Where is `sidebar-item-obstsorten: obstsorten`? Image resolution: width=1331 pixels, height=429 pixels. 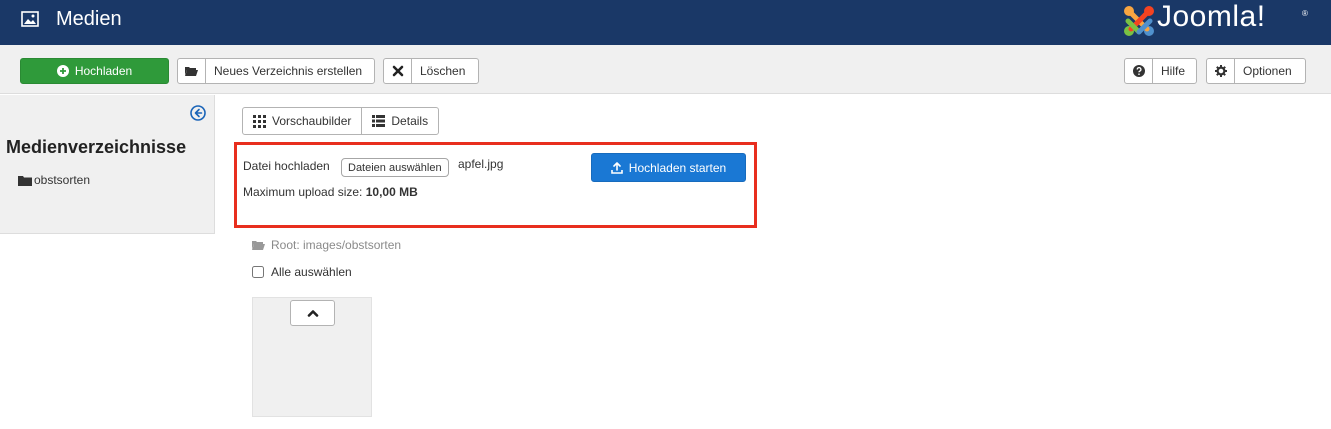
sidebar-item-obstsorten: obstsorten is located at coordinates (54, 180).